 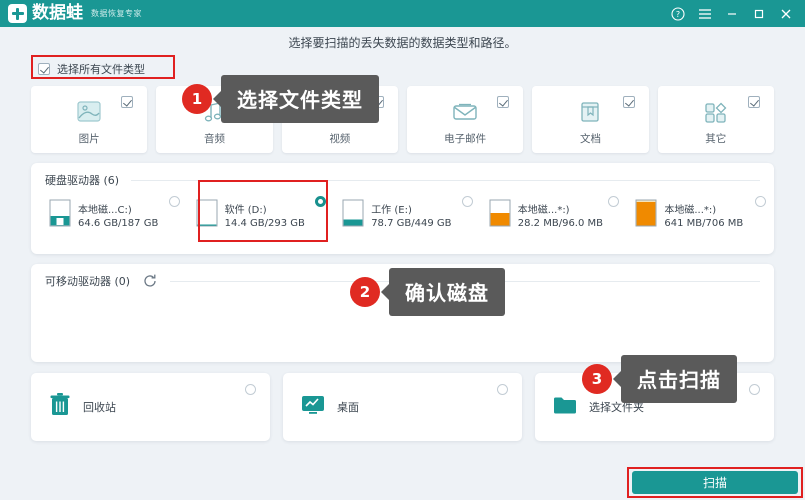 What do you see at coordinates (150, 281) in the screenshot?
I see `refresh-icon` at bounding box center [150, 281].